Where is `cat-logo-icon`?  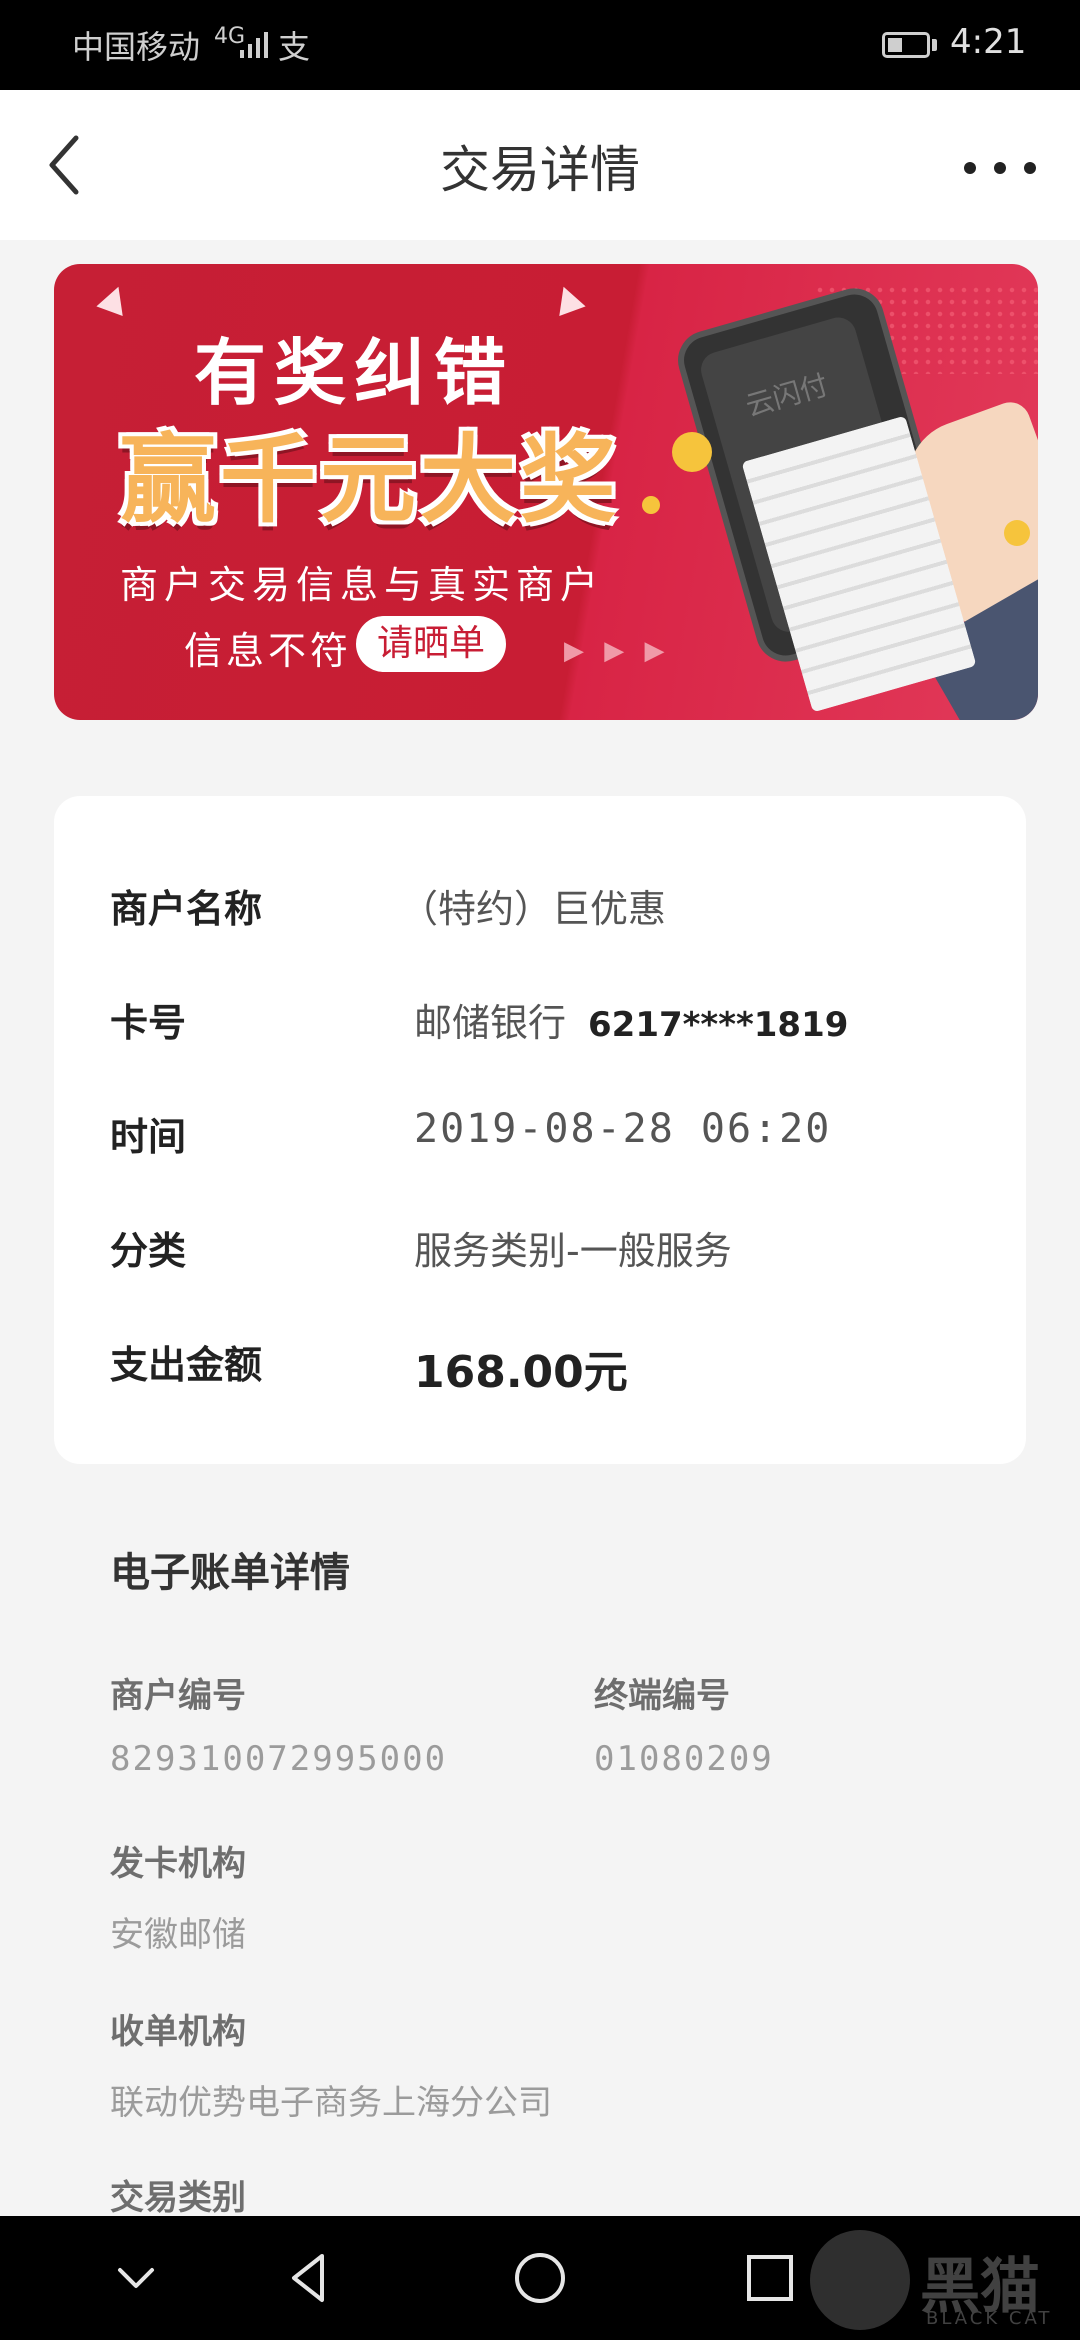 cat-logo-icon is located at coordinates (860, 2280).